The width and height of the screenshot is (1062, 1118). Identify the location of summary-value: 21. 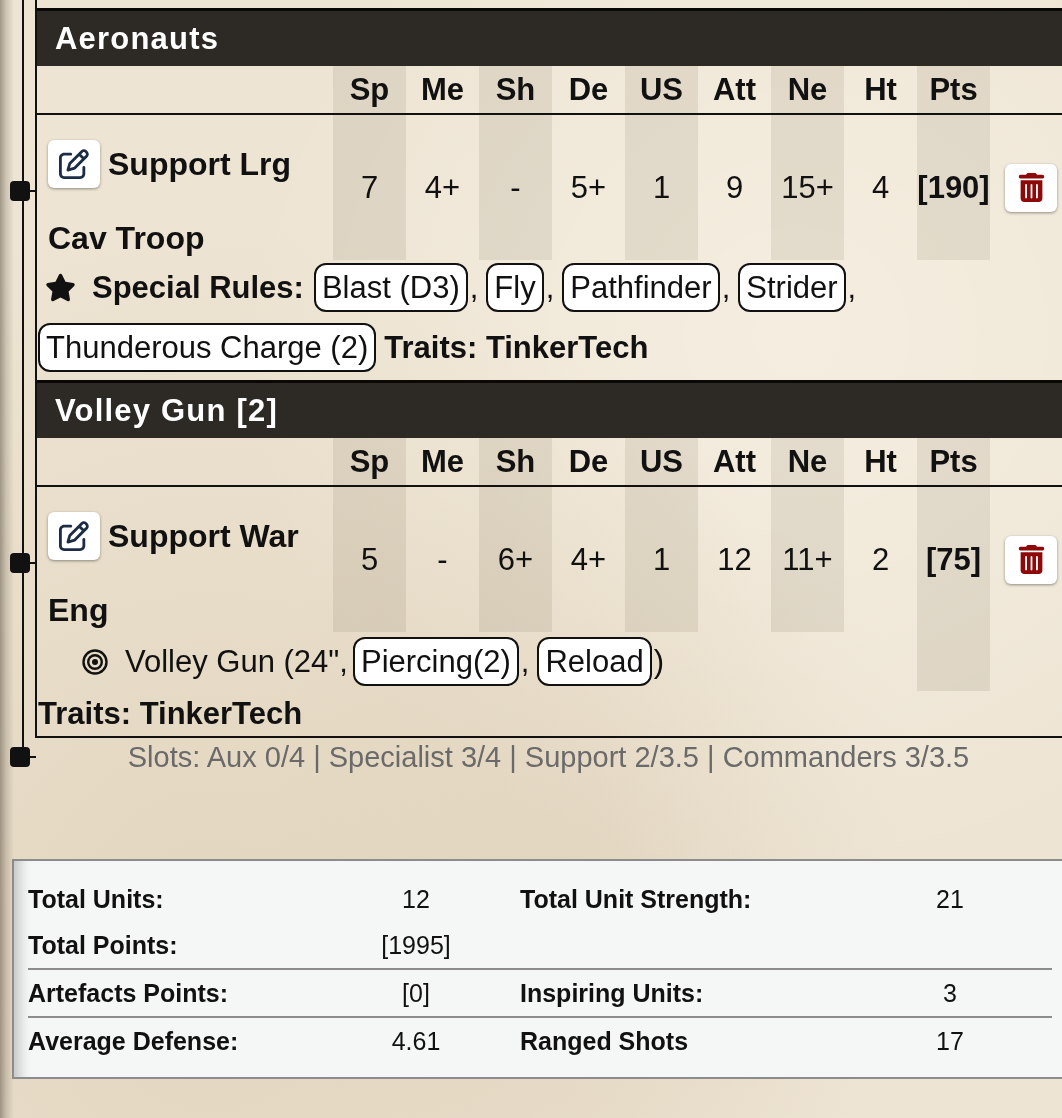
(950, 899).